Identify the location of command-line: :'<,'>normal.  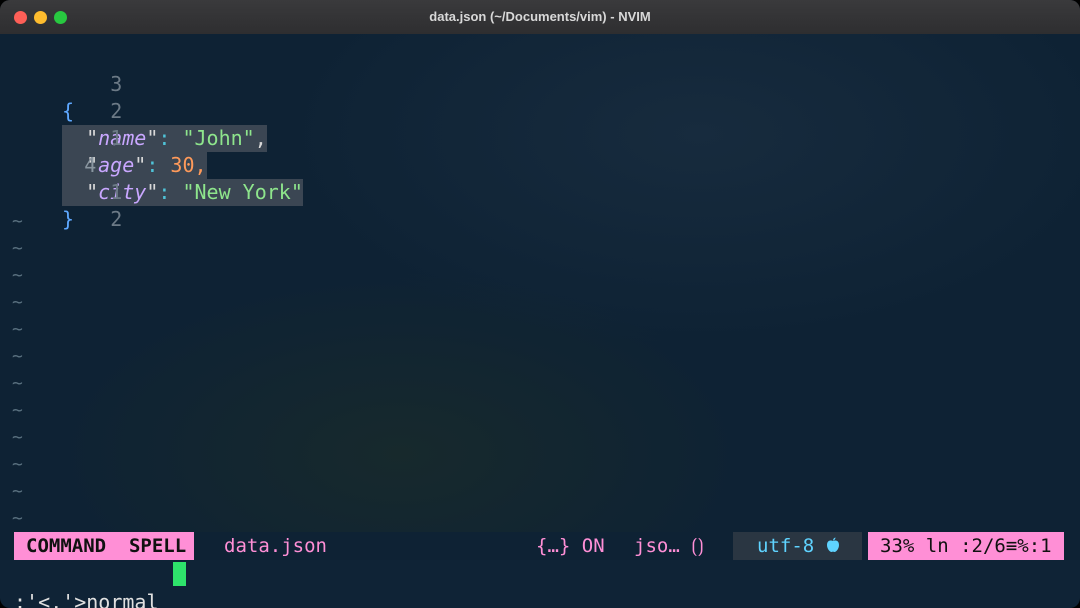
(540, 584).